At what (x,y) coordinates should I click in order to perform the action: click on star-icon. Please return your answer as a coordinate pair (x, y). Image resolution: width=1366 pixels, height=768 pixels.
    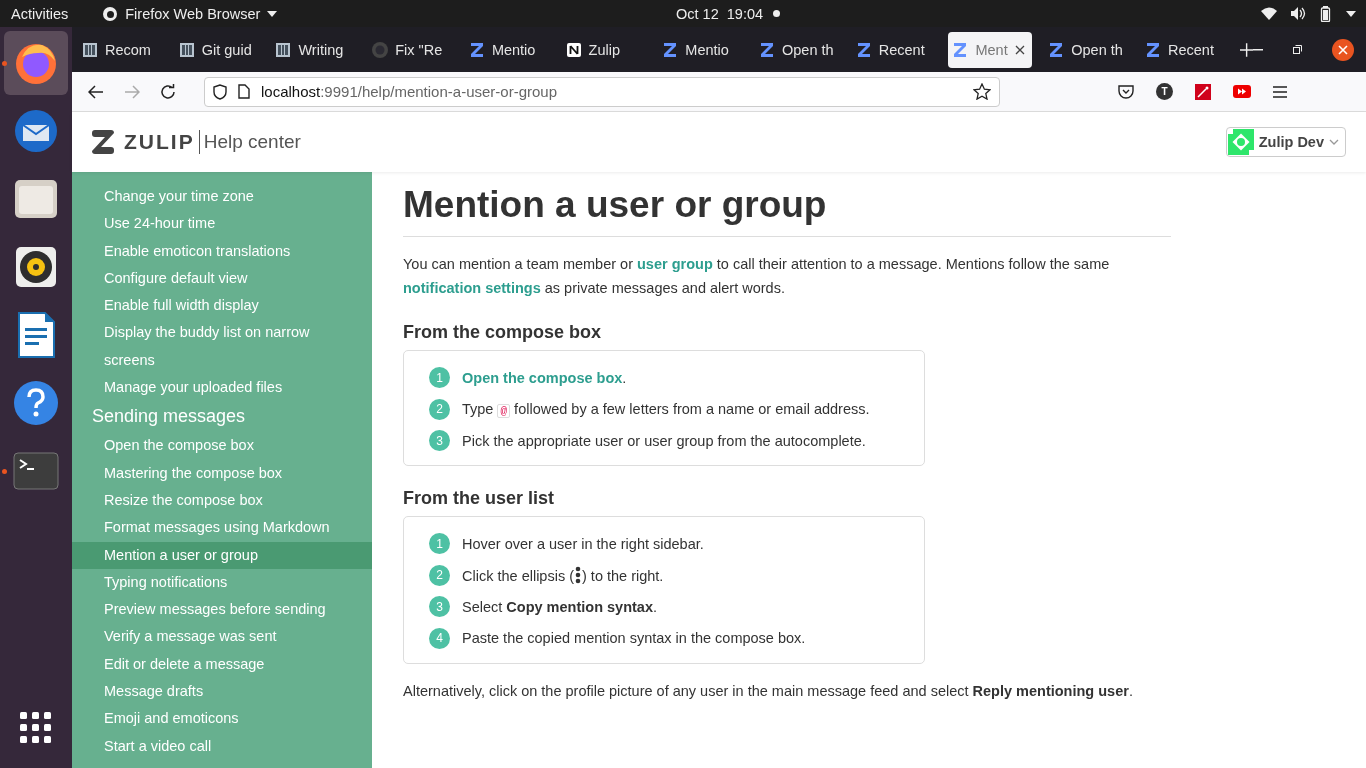
    Looking at the image, I should click on (982, 91).